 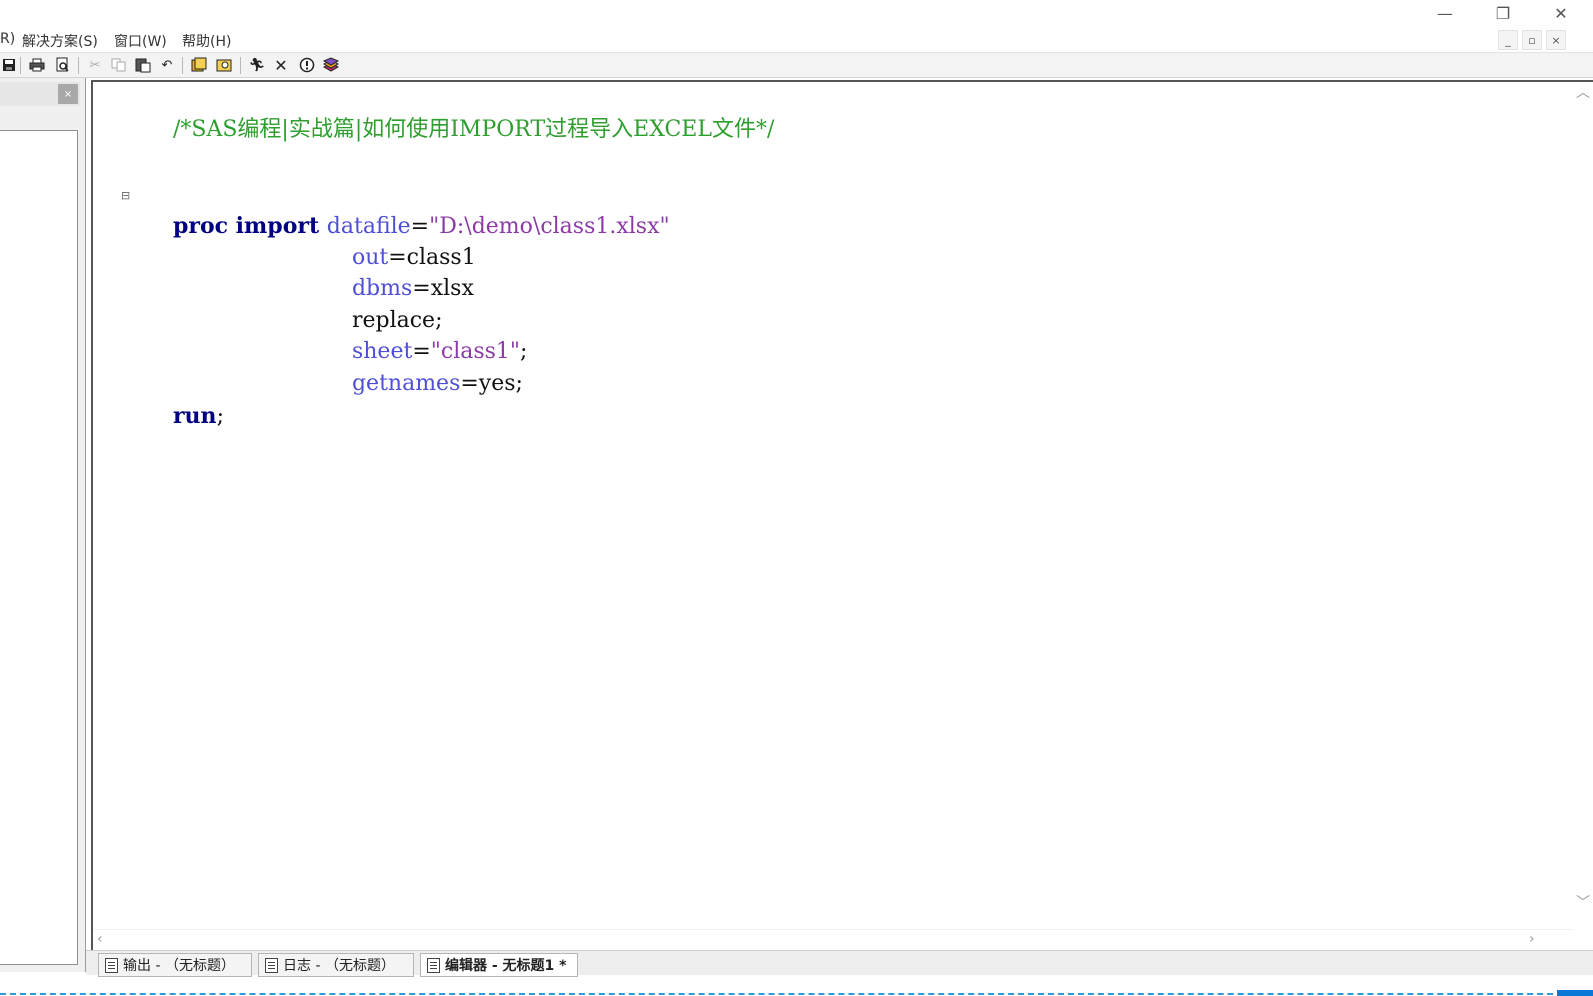 What do you see at coordinates (68, 94) in the screenshot?
I see `pane-close-button: ×` at bounding box center [68, 94].